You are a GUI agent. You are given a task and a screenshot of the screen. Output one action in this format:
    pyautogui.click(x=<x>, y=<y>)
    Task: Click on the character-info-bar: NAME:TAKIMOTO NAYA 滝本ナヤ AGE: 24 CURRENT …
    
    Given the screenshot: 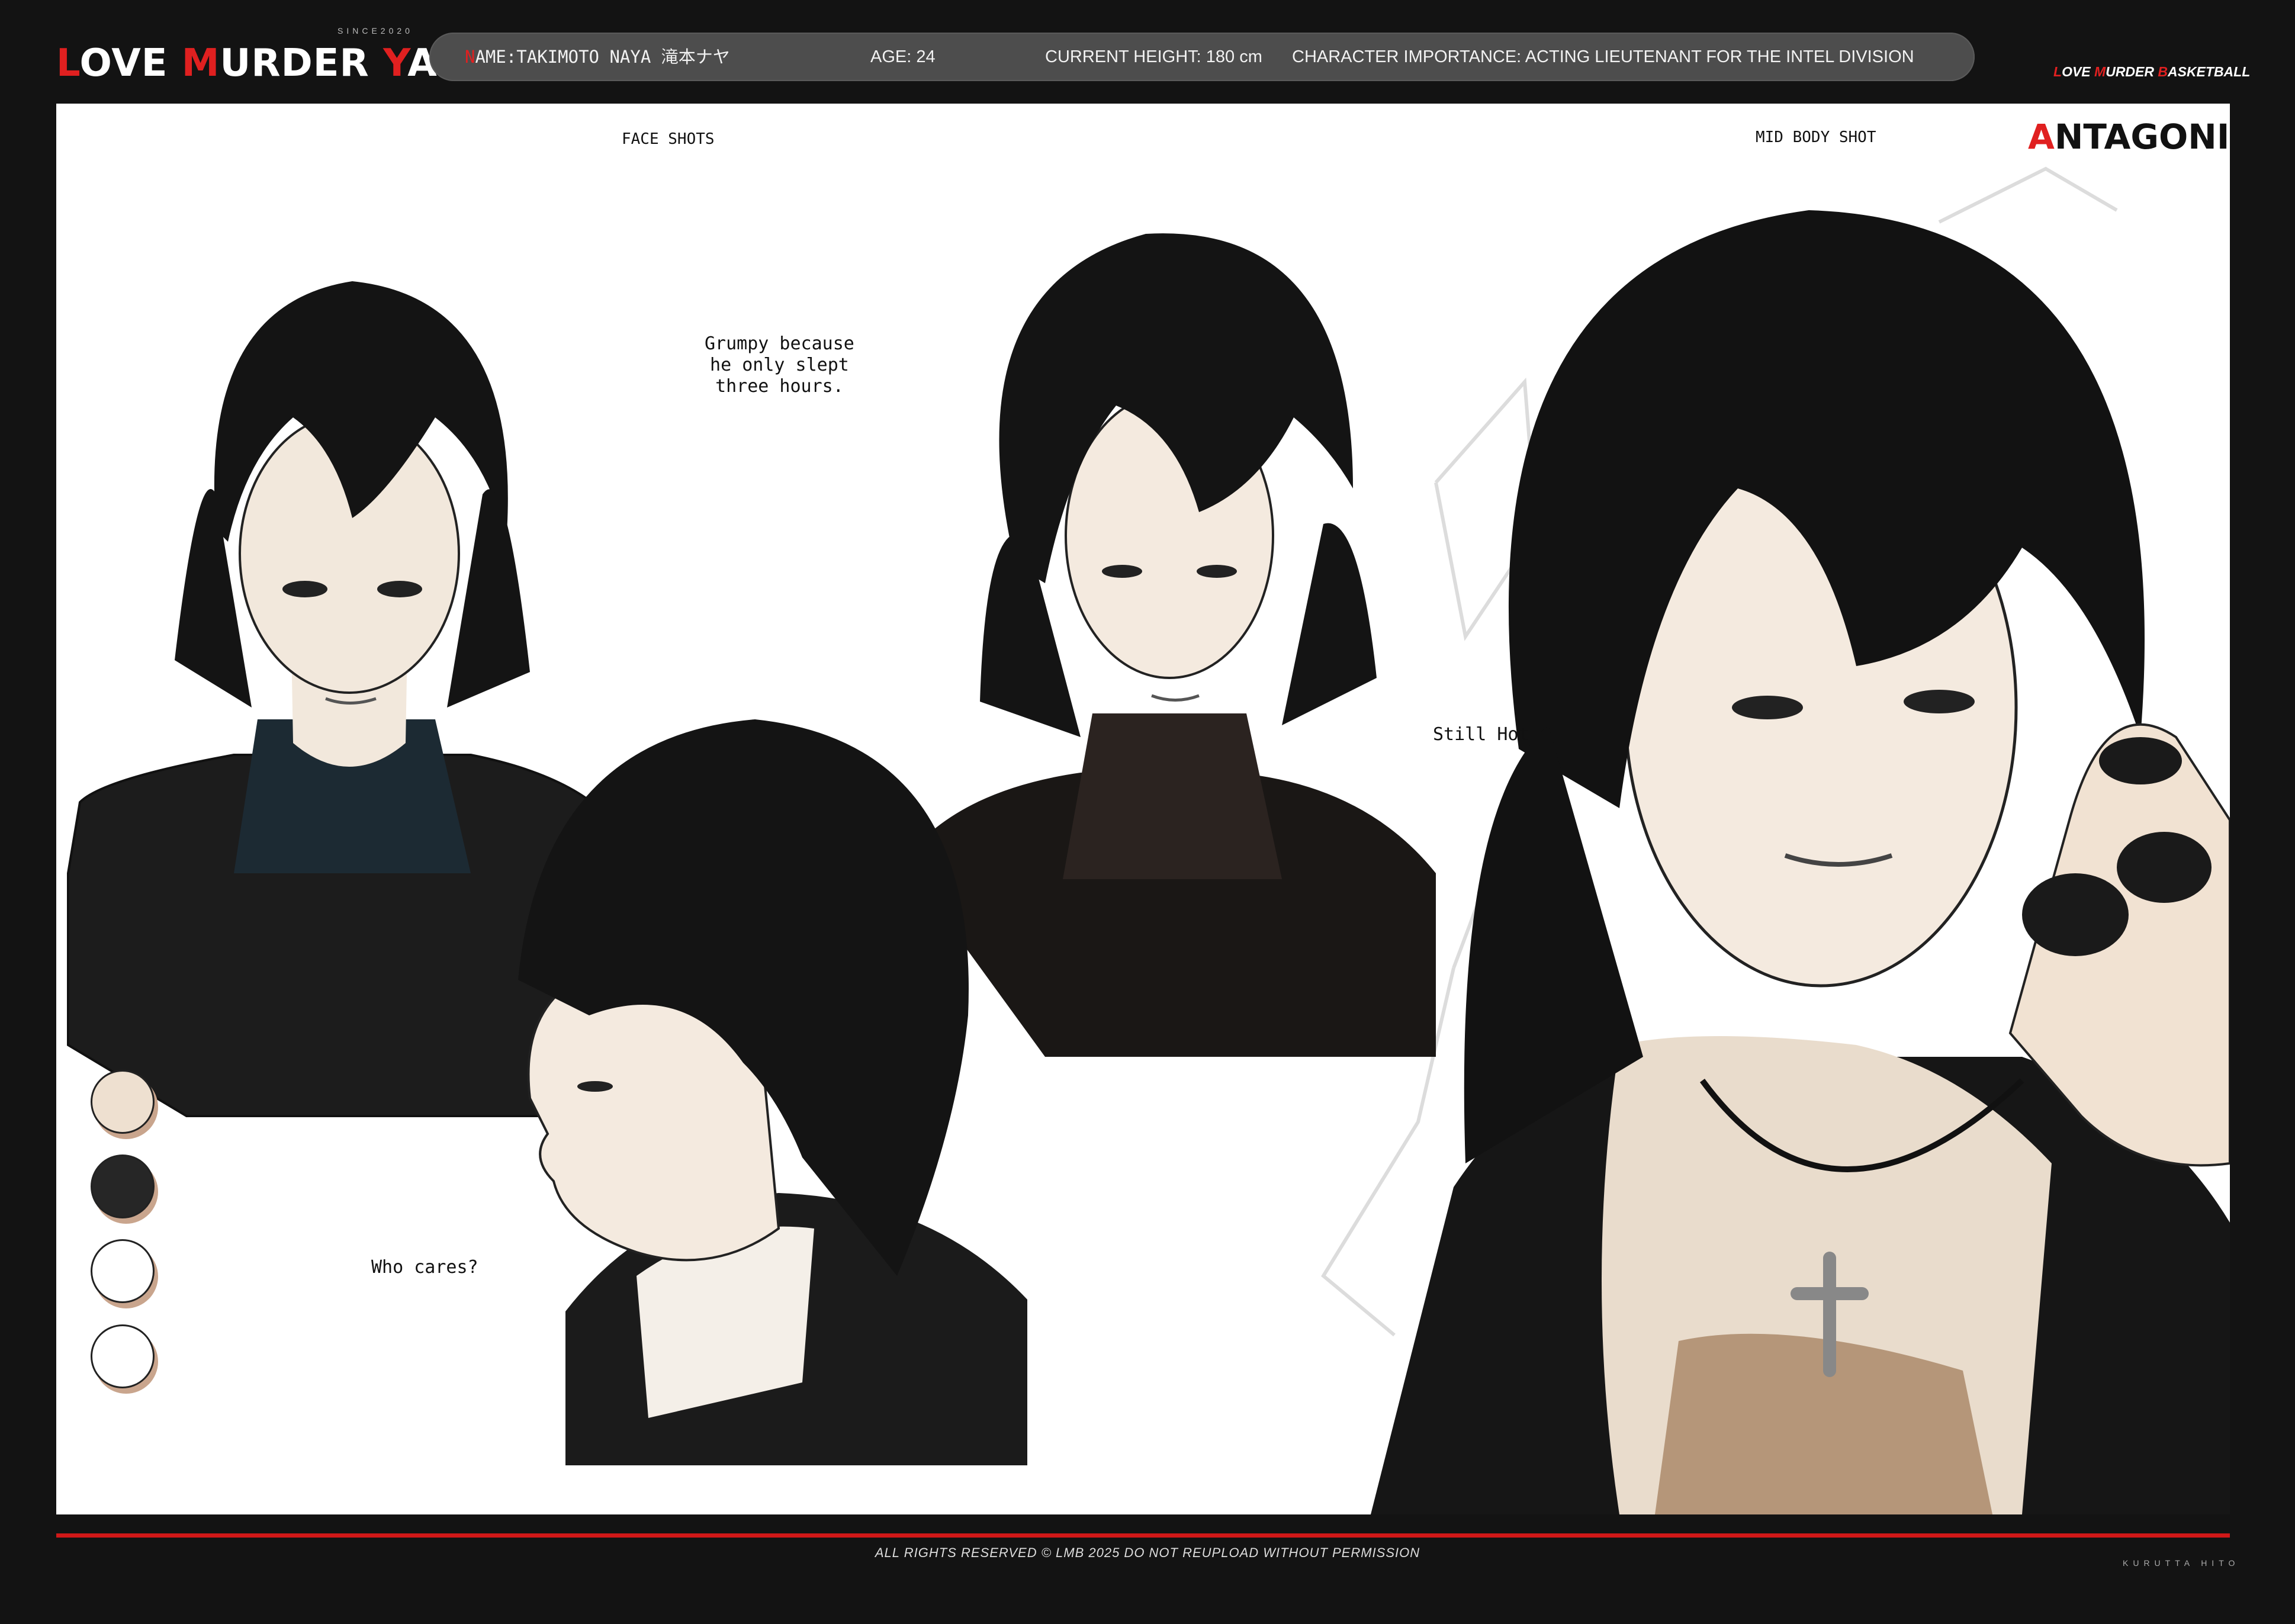 What is the action you would take?
    pyautogui.click(x=1202, y=57)
    